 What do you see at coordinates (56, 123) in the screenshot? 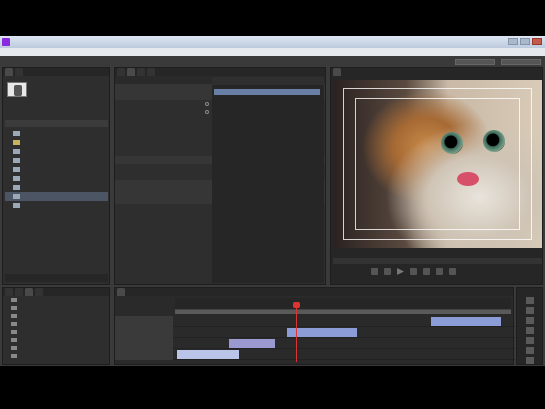
I see `column-header` at bounding box center [56, 123].